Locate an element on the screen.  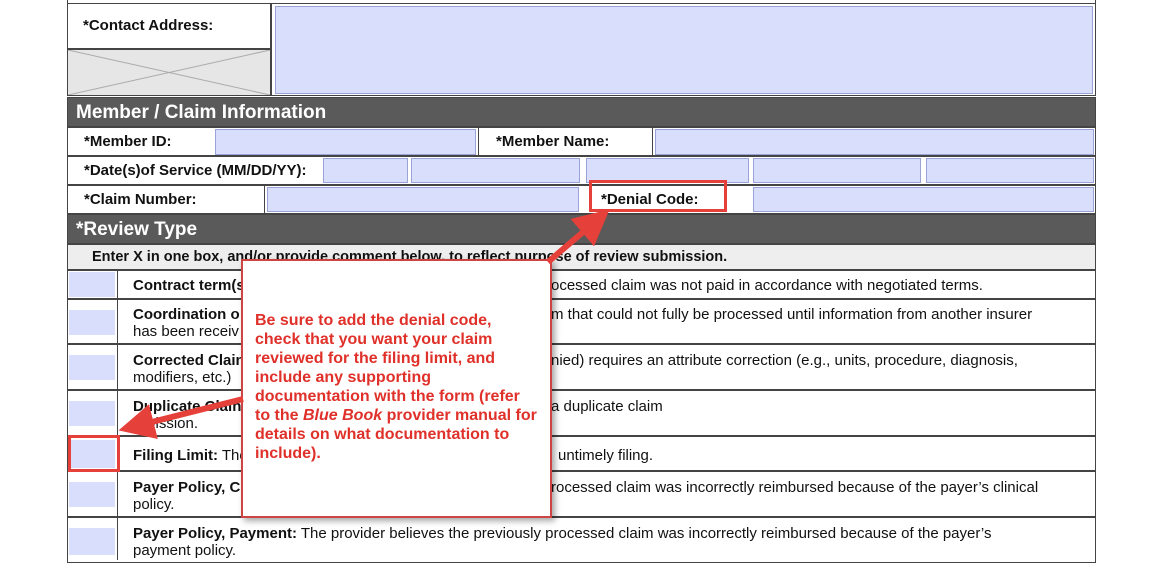
contract-term-checkbox is located at coordinates (92, 284).